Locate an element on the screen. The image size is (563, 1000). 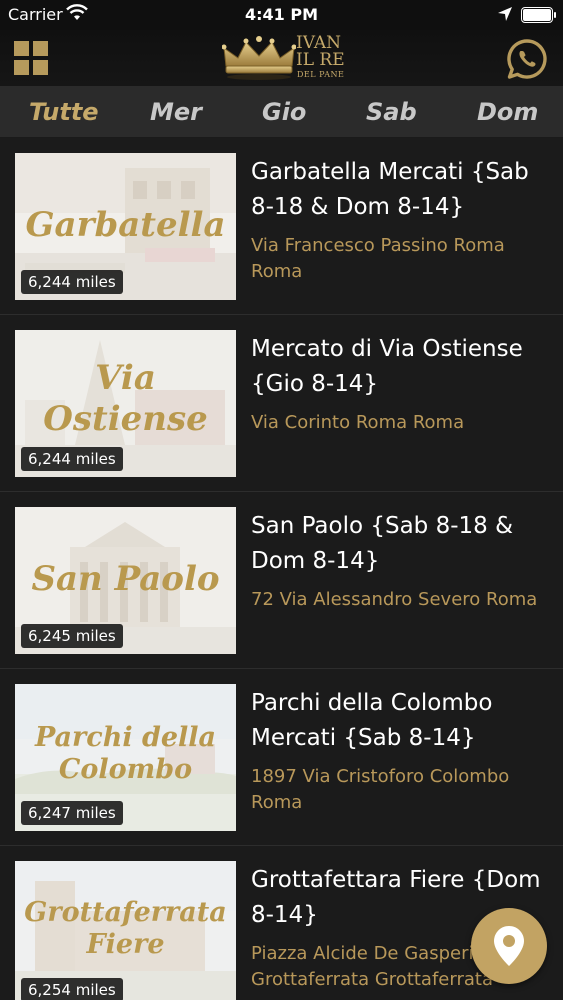
market-thumbnail-label: Grottaferrata Fiere is located at coordinates (125, 929).